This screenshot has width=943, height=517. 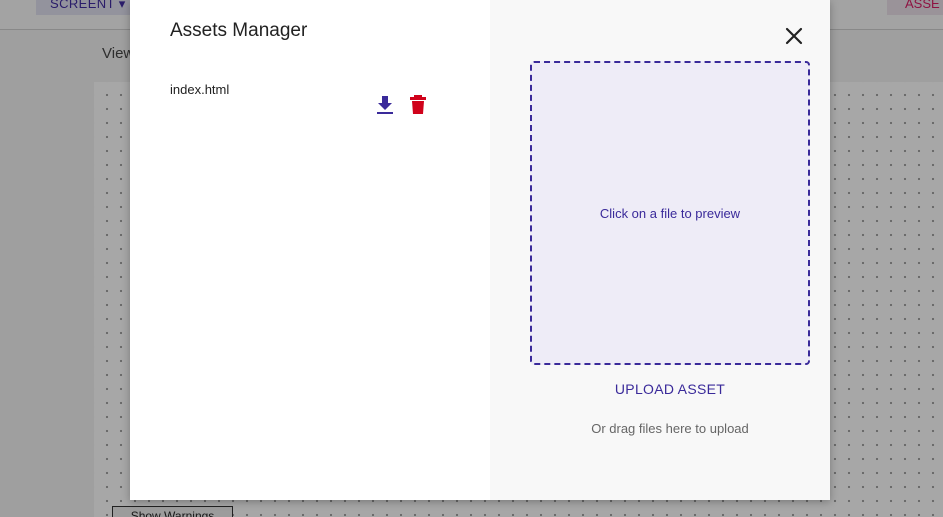 What do you see at coordinates (794, 36) in the screenshot?
I see `close-icon` at bounding box center [794, 36].